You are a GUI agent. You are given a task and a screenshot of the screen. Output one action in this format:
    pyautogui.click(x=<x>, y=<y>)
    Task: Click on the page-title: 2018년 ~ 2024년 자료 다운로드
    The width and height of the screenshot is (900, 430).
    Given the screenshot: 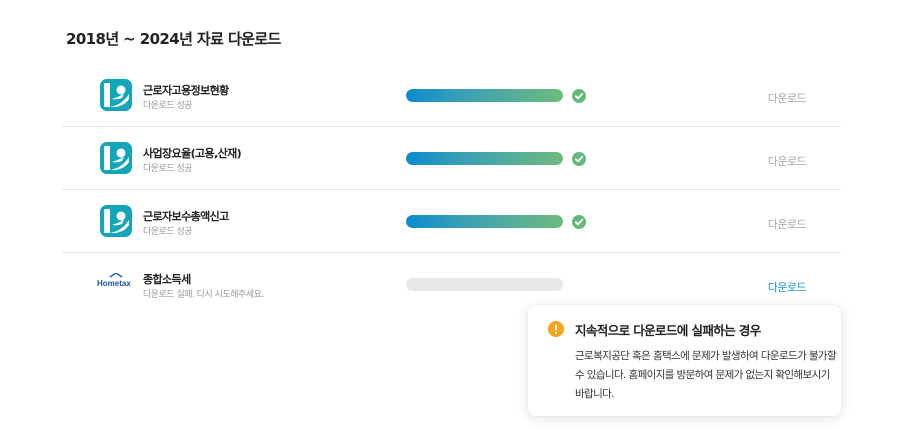 What is the action you would take?
    pyautogui.click(x=173, y=39)
    